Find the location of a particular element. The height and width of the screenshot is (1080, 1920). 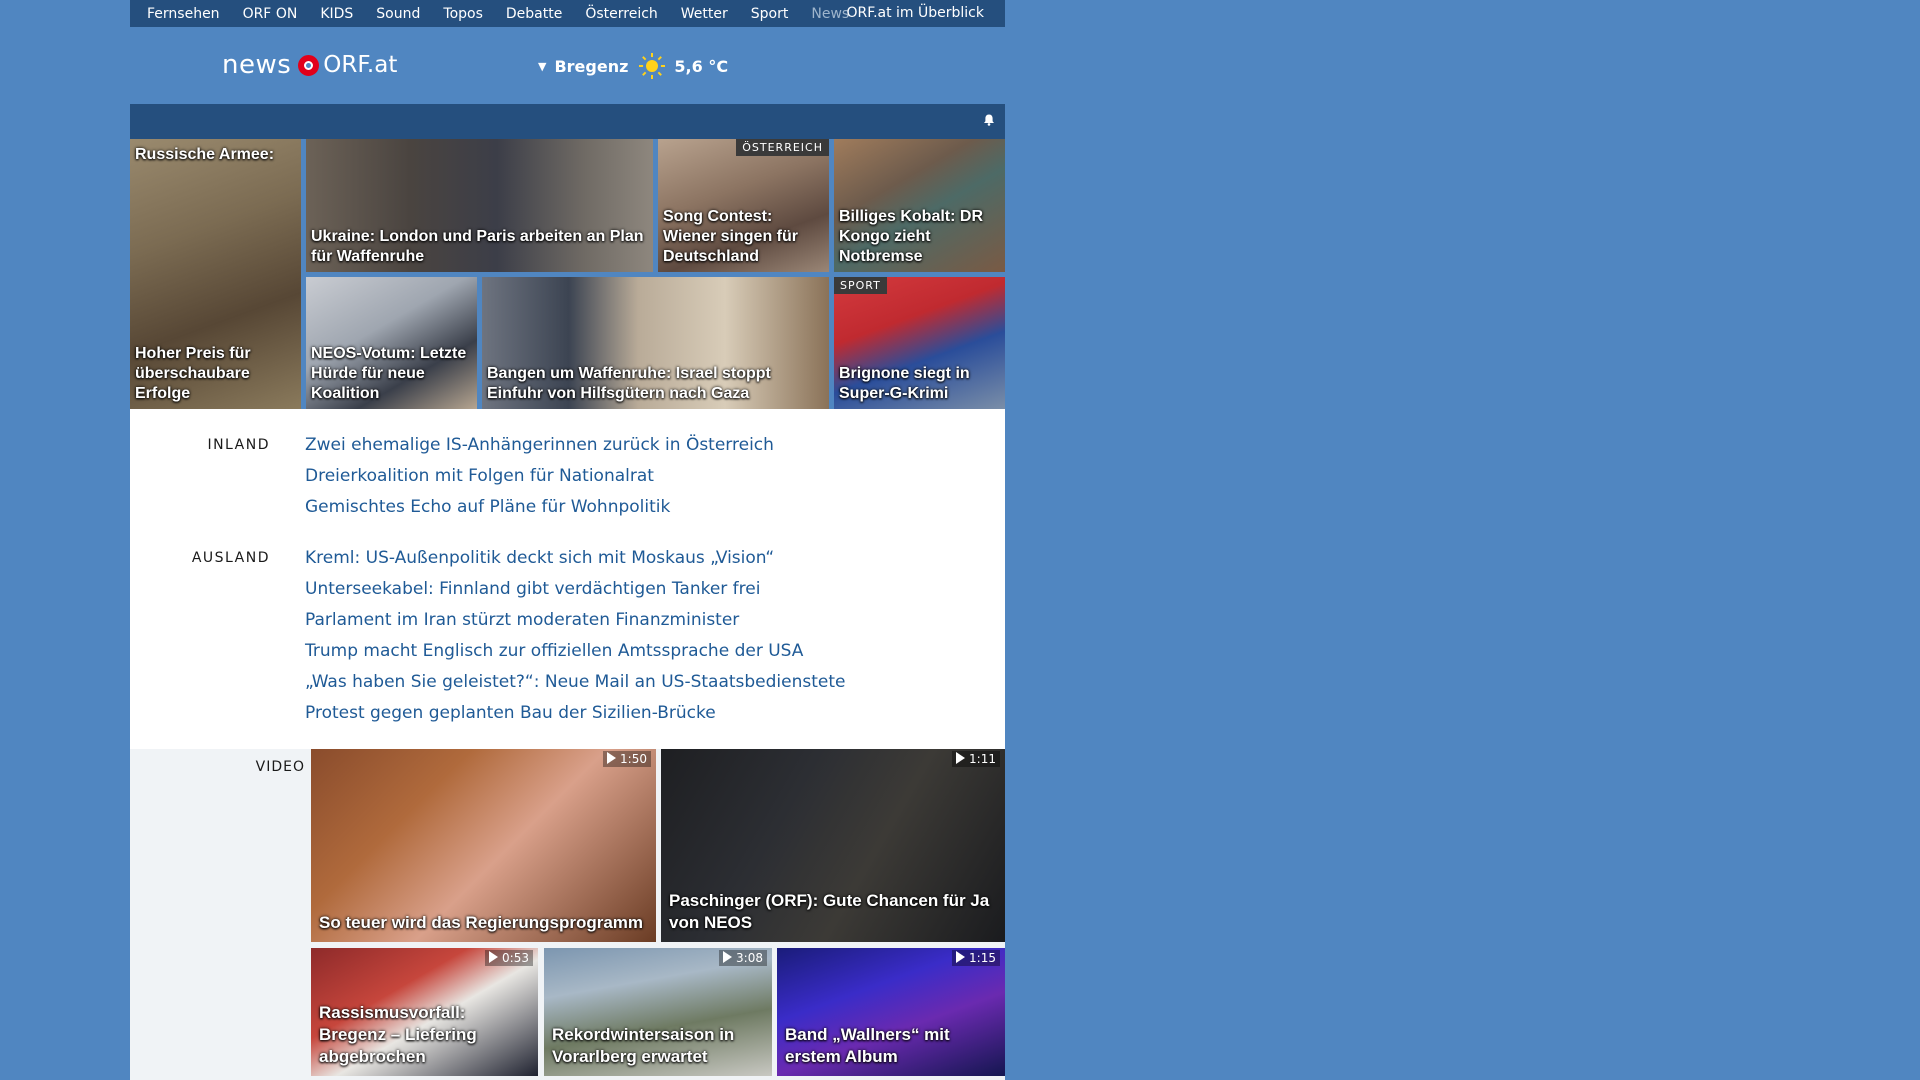

nav-topos: Topos is located at coordinates (462, 14).